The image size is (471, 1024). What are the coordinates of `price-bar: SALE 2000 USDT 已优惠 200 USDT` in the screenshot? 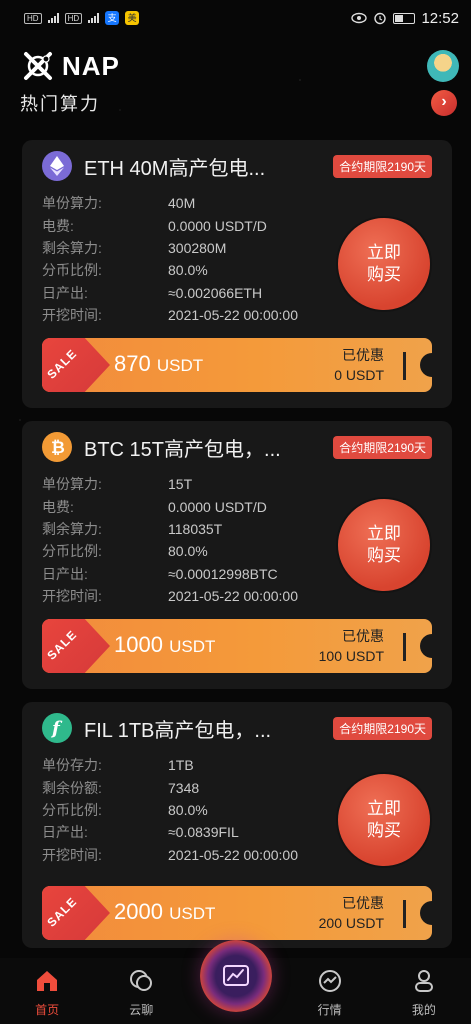 It's located at (237, 913).